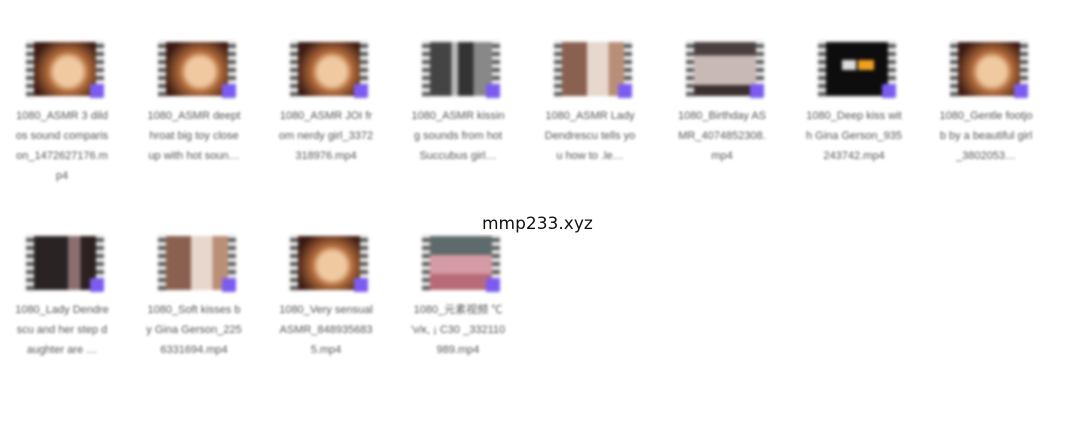 Image resolution: width=1080 pixels, height=447 pixels. I want to click on file-item: 1080_Birthday ASMR_4074852308.mp4, so click(721, 125).